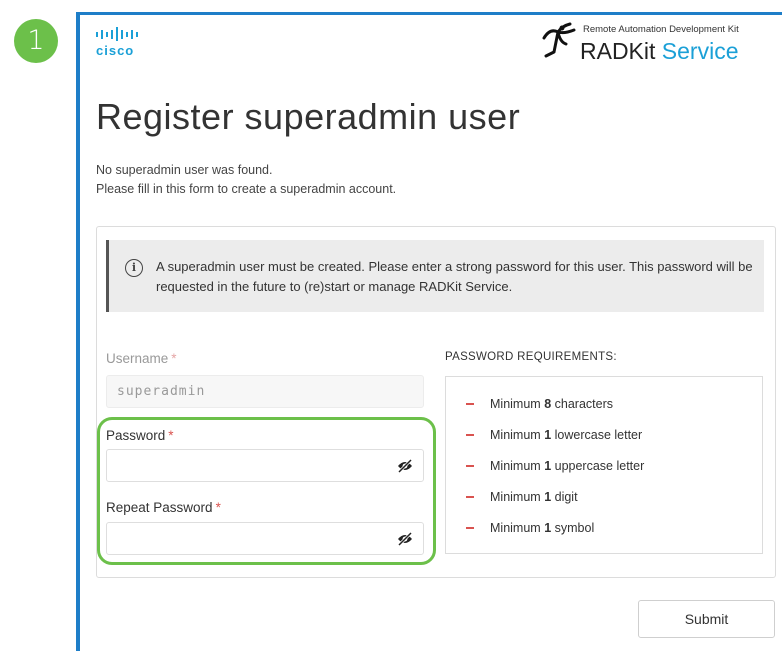  I want to click on repeat-password-label: Repeat Password *, so click(163, 507).